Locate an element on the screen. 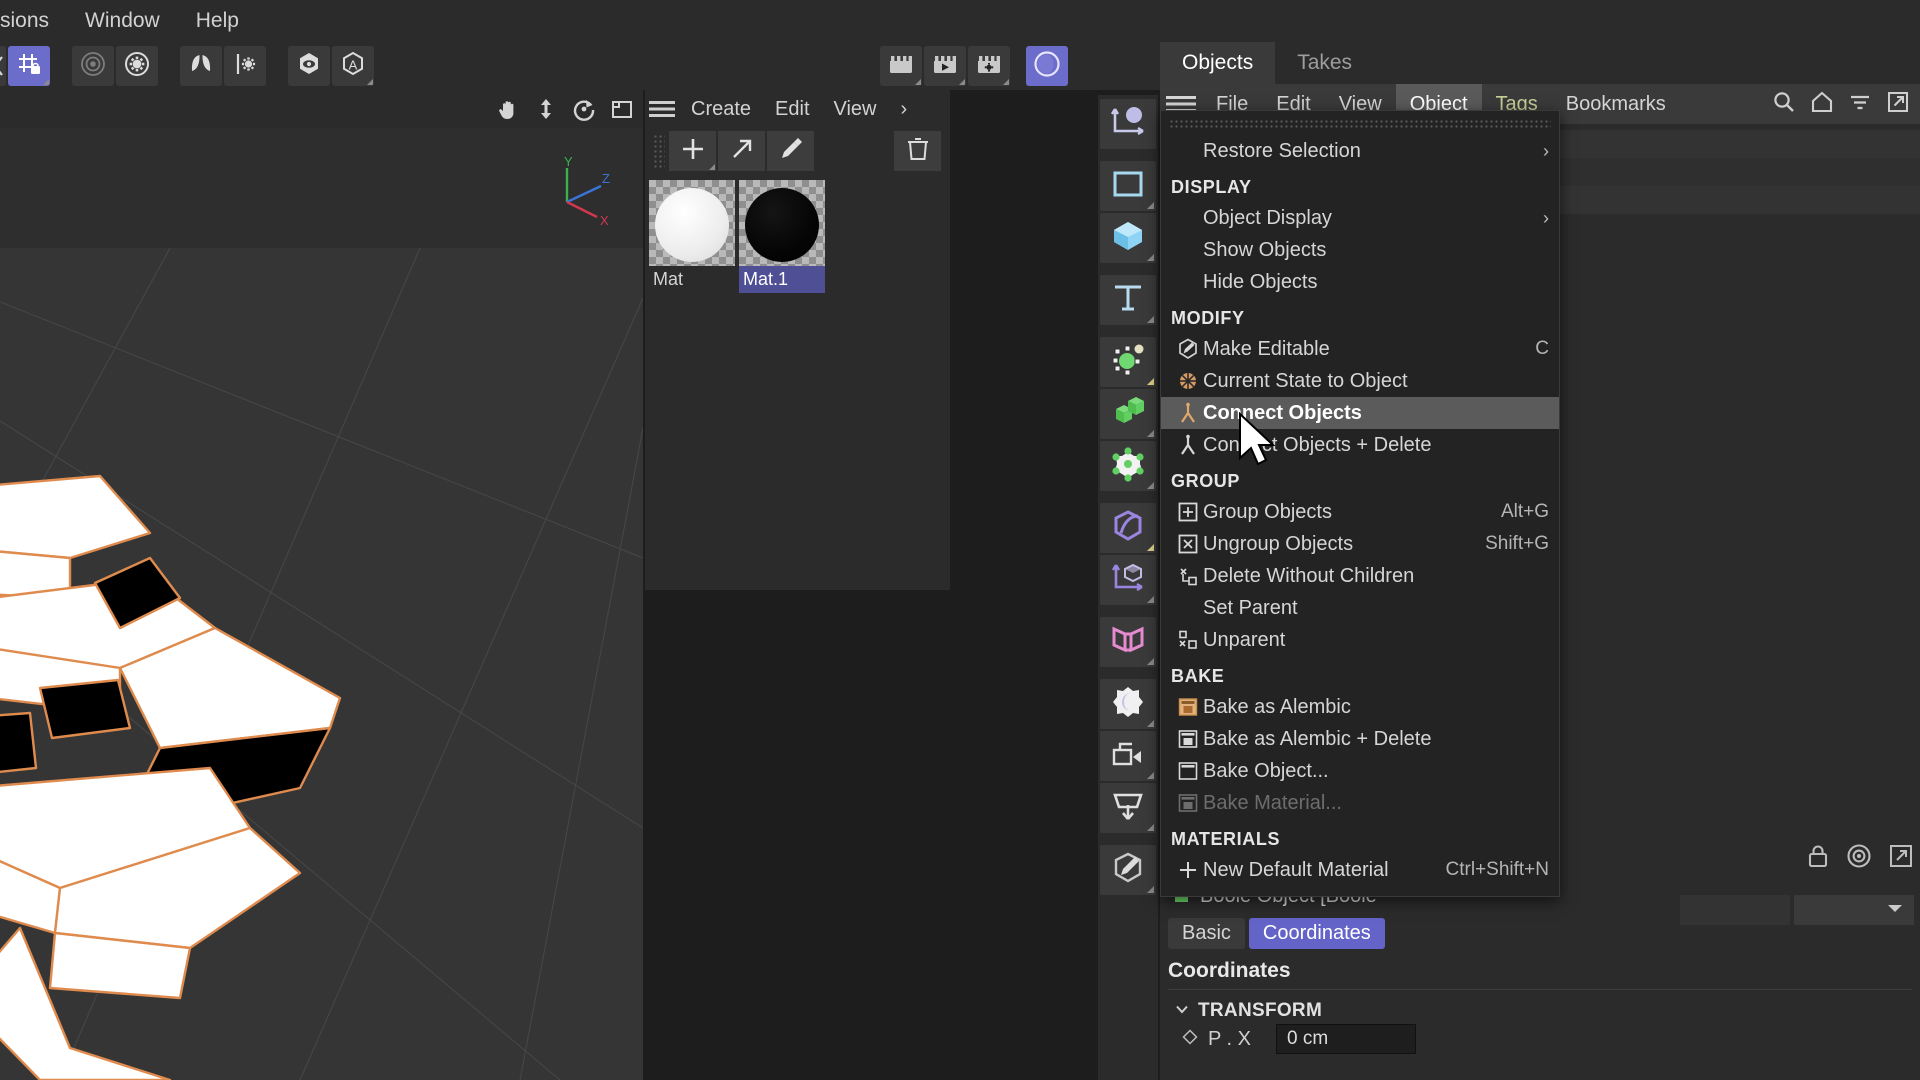 The image size is (1920, 1080). attribute-value-input: 0 cm is located at coordinates (1346, 1039).